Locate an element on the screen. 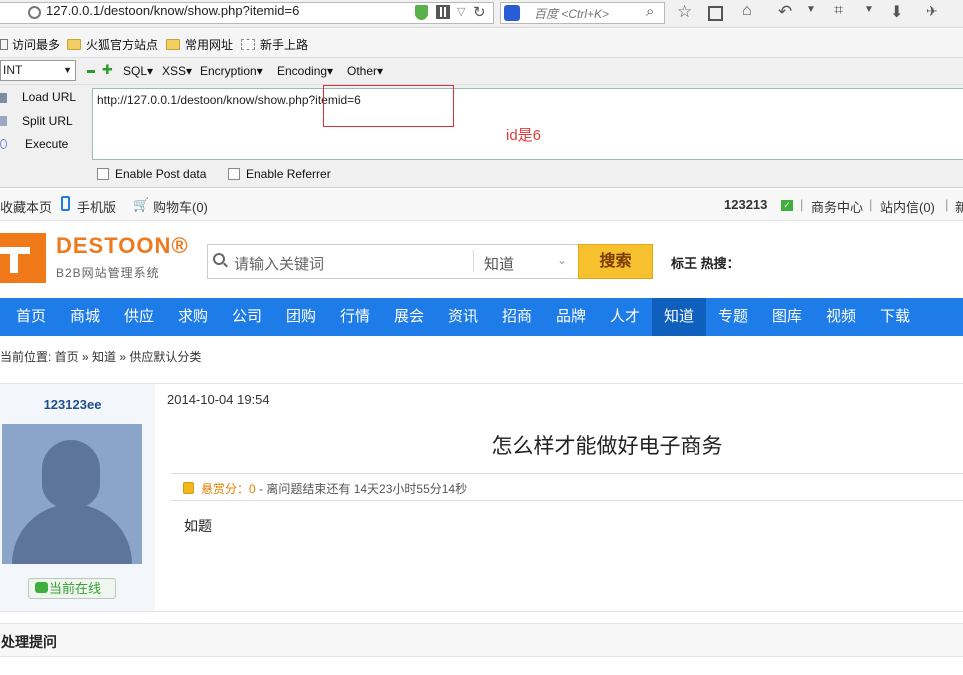  question-date: 2014-10-04 19:54 is located at coordinates (218, 399).